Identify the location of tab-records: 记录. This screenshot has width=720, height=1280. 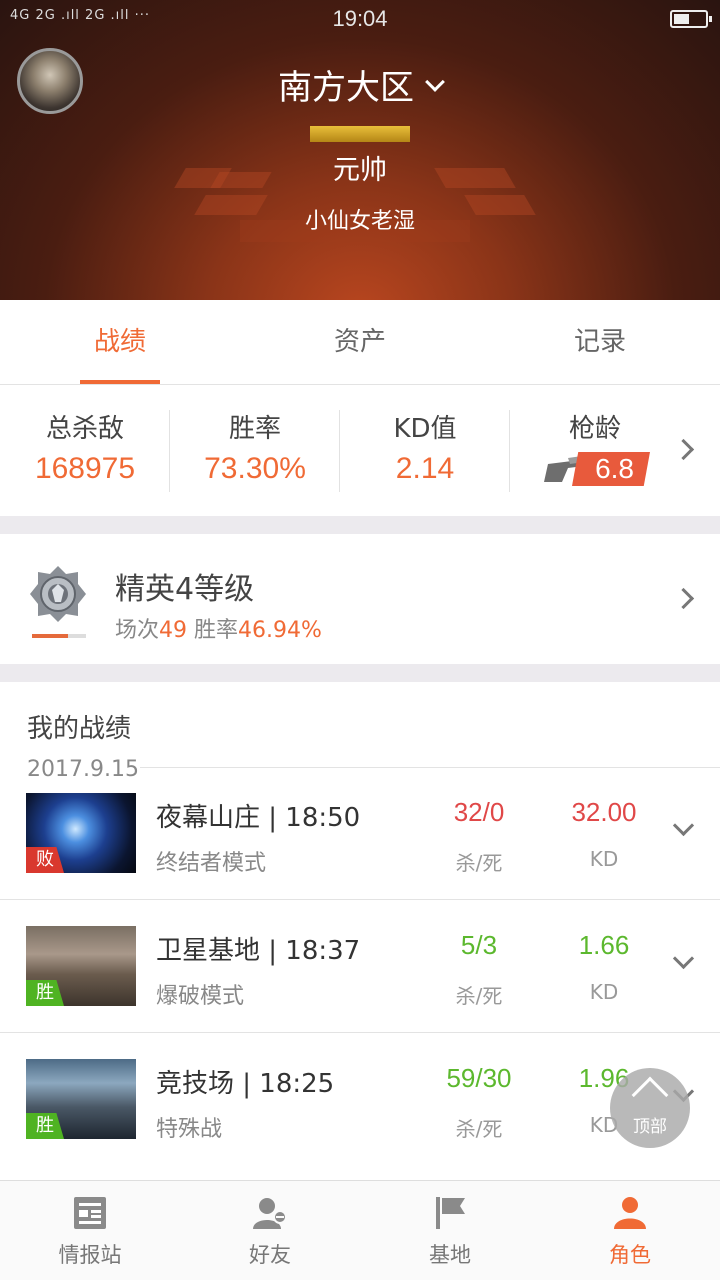
(600, 342).